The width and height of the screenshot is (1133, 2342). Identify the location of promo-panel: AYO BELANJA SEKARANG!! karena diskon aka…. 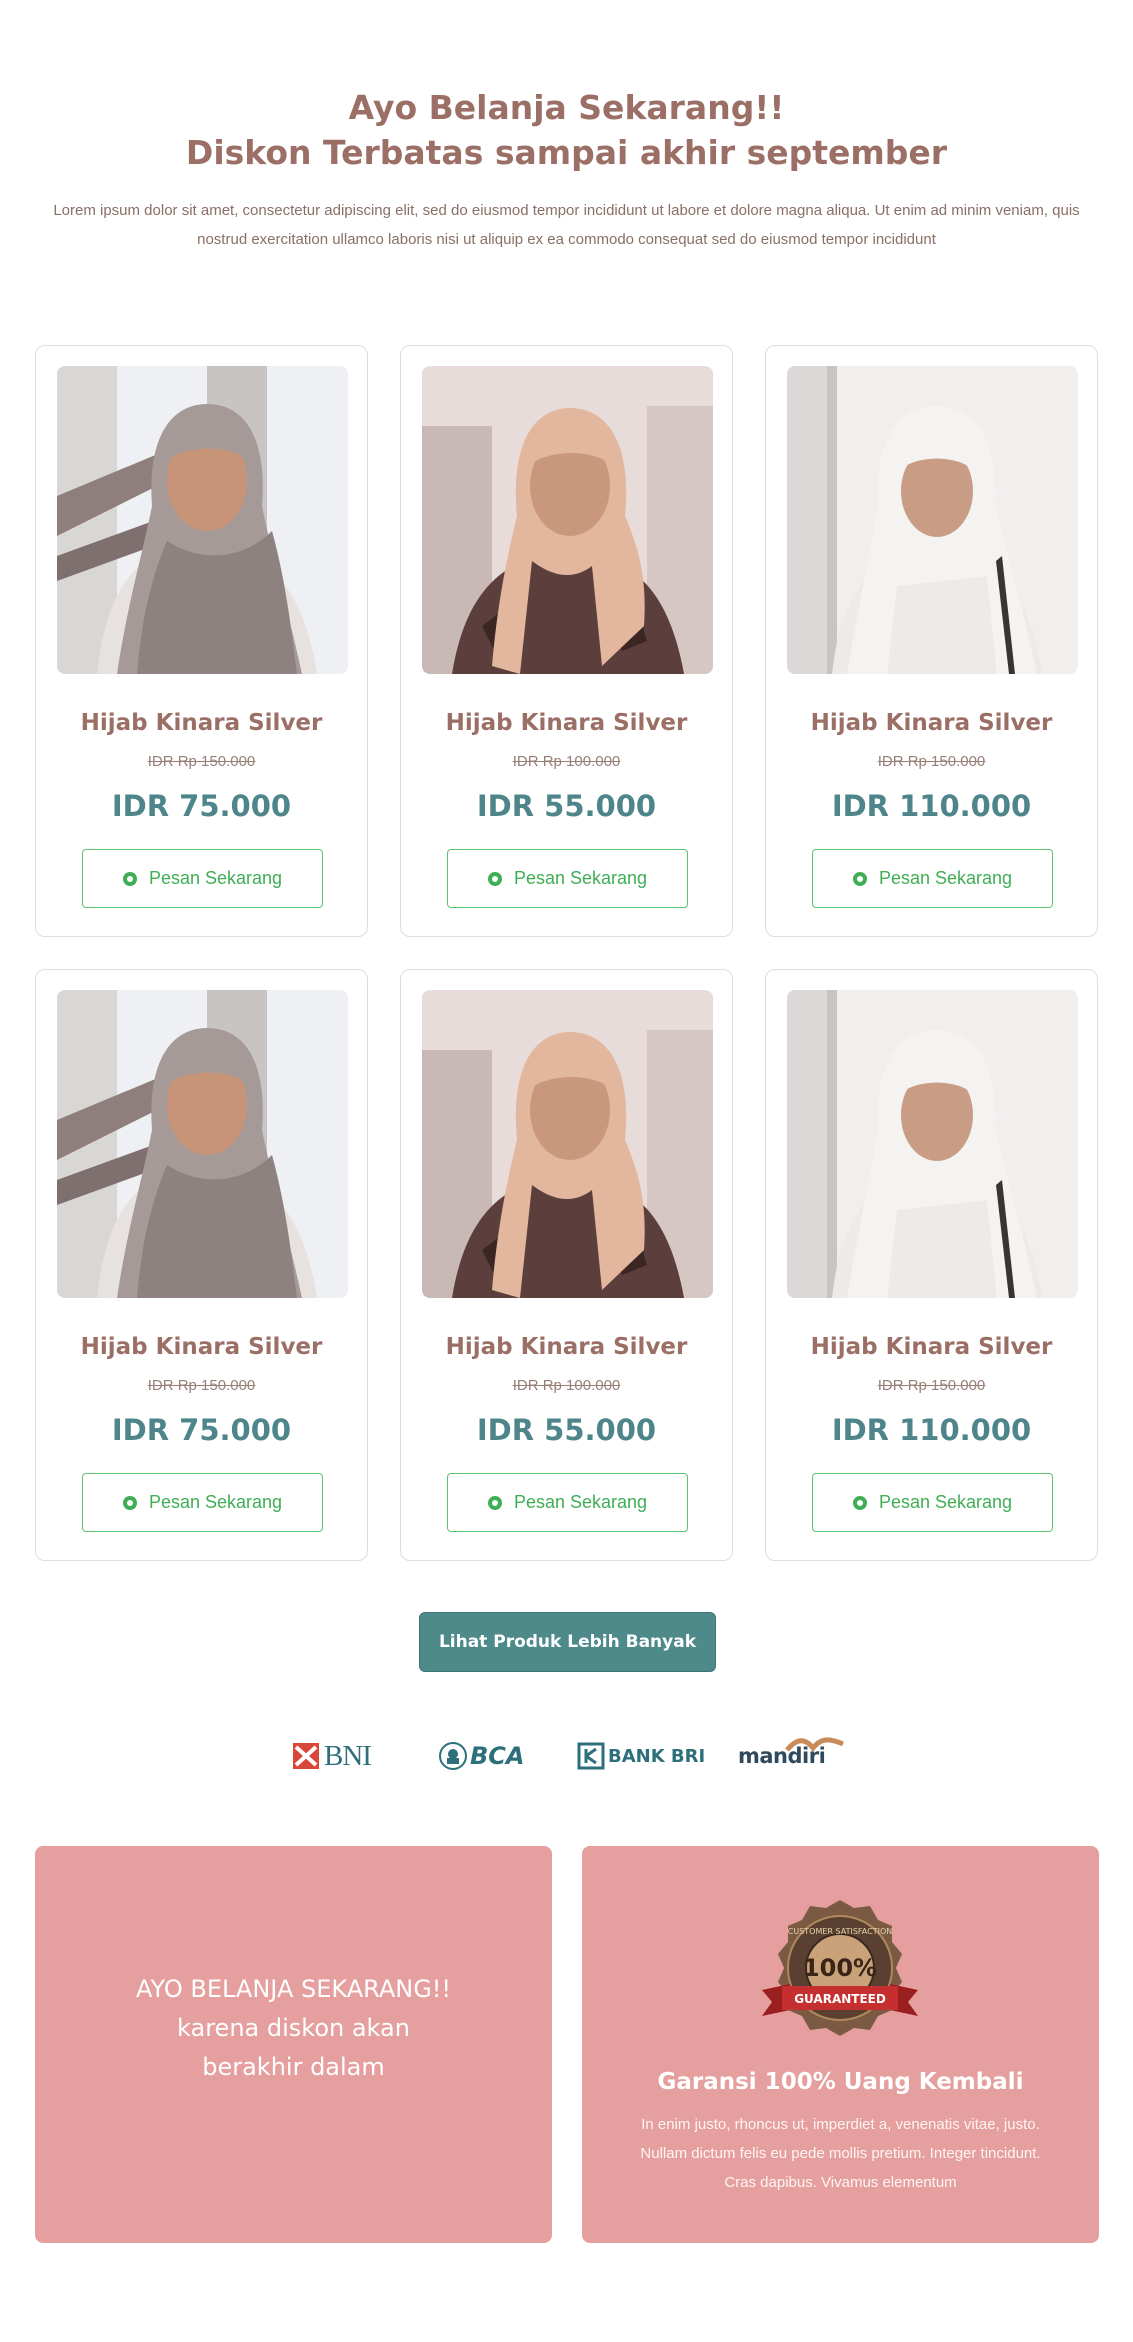
(293, 2044).